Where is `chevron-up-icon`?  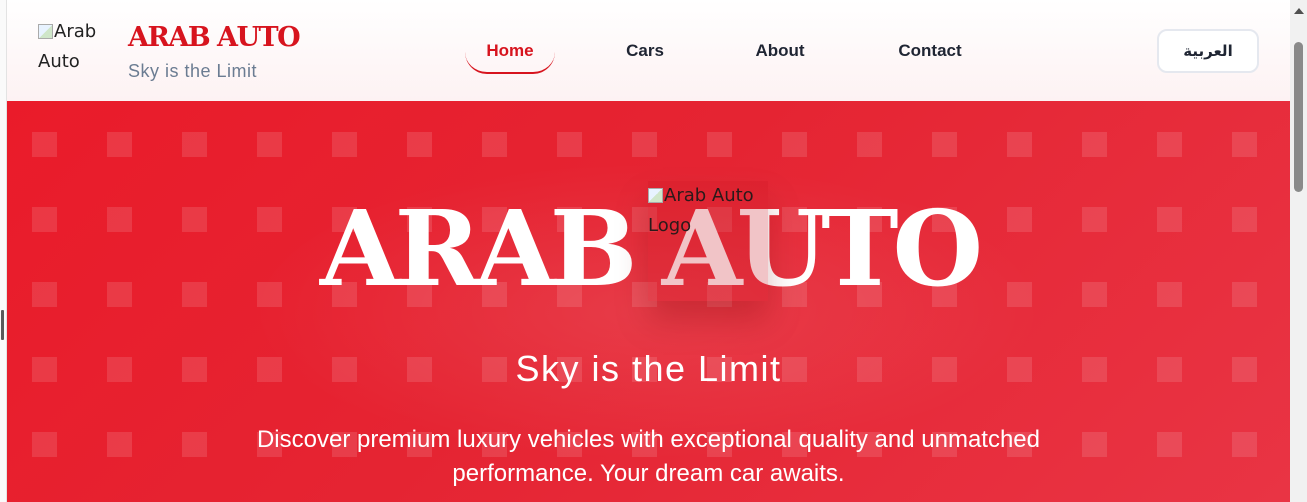 chevron-up-icon is located at coordinates (1299, 11).